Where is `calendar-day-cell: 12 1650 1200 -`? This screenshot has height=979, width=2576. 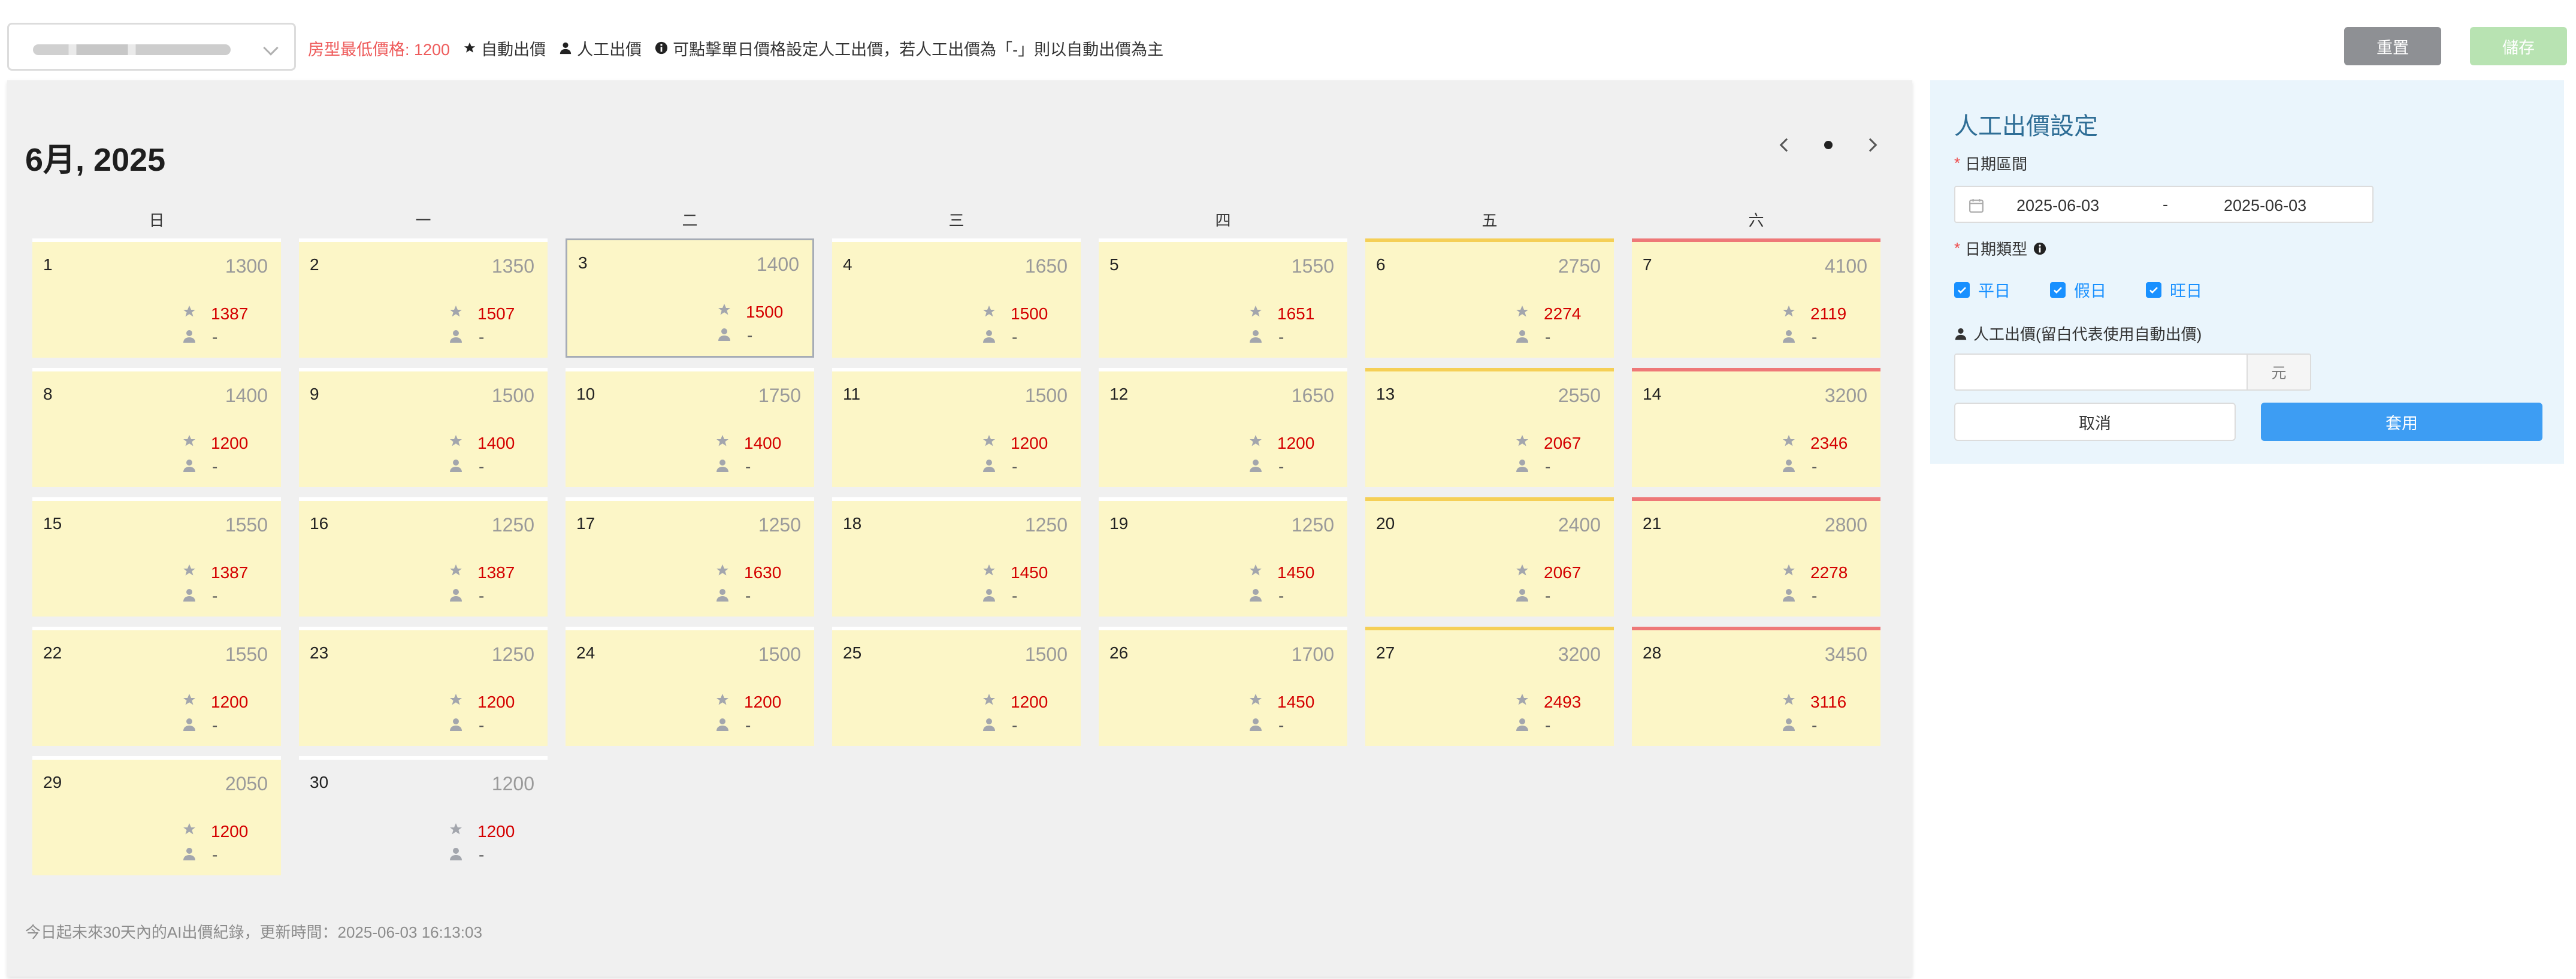 calendar-day-cell: 12 1650 1200 - is located at coordinates (1223, 428).